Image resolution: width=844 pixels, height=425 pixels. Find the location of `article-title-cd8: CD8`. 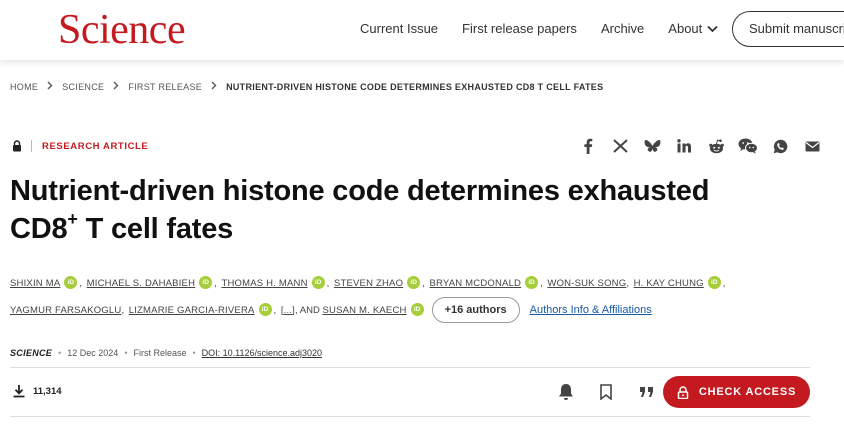

article-title-cd8: CD8 is located at coordinates (39, 229).